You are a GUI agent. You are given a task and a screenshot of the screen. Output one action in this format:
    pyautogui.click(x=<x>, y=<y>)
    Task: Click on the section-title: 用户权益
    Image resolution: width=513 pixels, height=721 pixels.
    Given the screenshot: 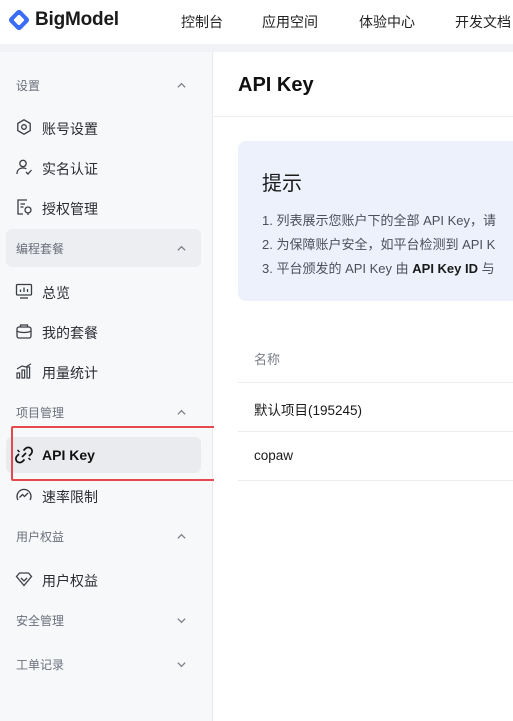 What is the action you would take?
    pyautogui.click(x=40, y=537)
    